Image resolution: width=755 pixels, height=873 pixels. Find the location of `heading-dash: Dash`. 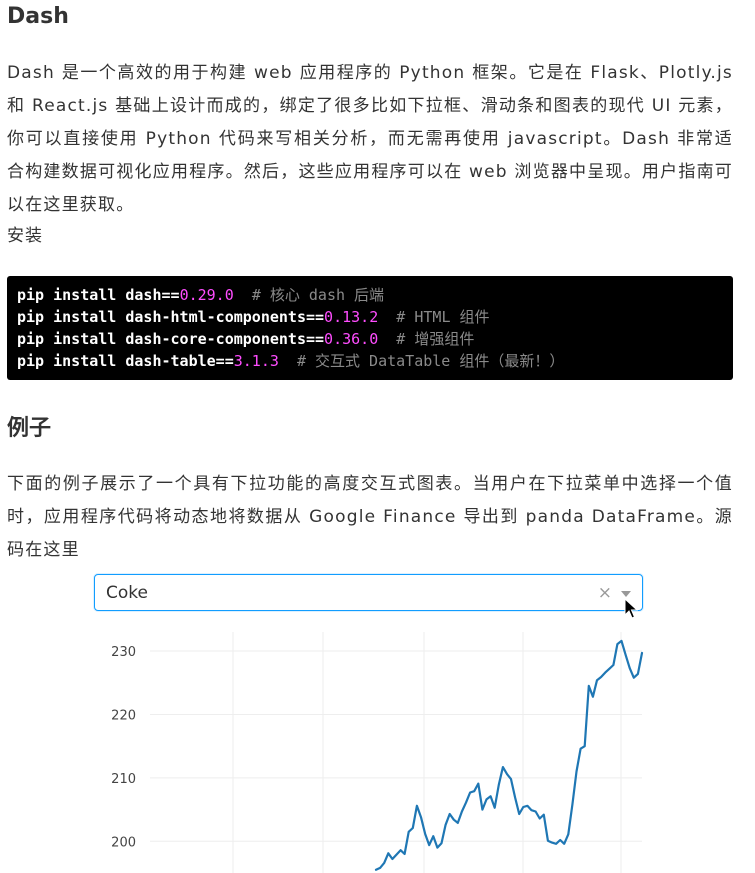

heading-dash: Dash is located at coordinates (38, 16).